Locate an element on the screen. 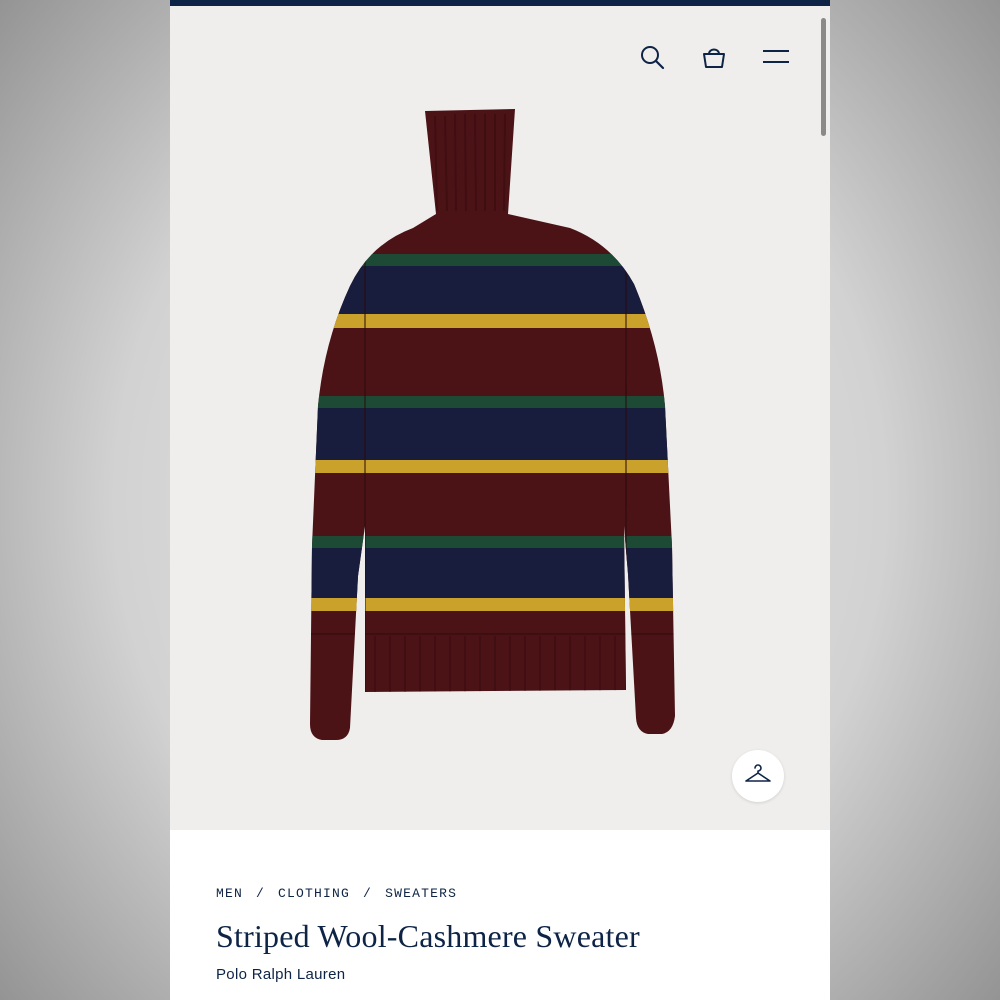  product-title: Striped Wool-Cashmere Sweater is located at coordinates (428, 936).